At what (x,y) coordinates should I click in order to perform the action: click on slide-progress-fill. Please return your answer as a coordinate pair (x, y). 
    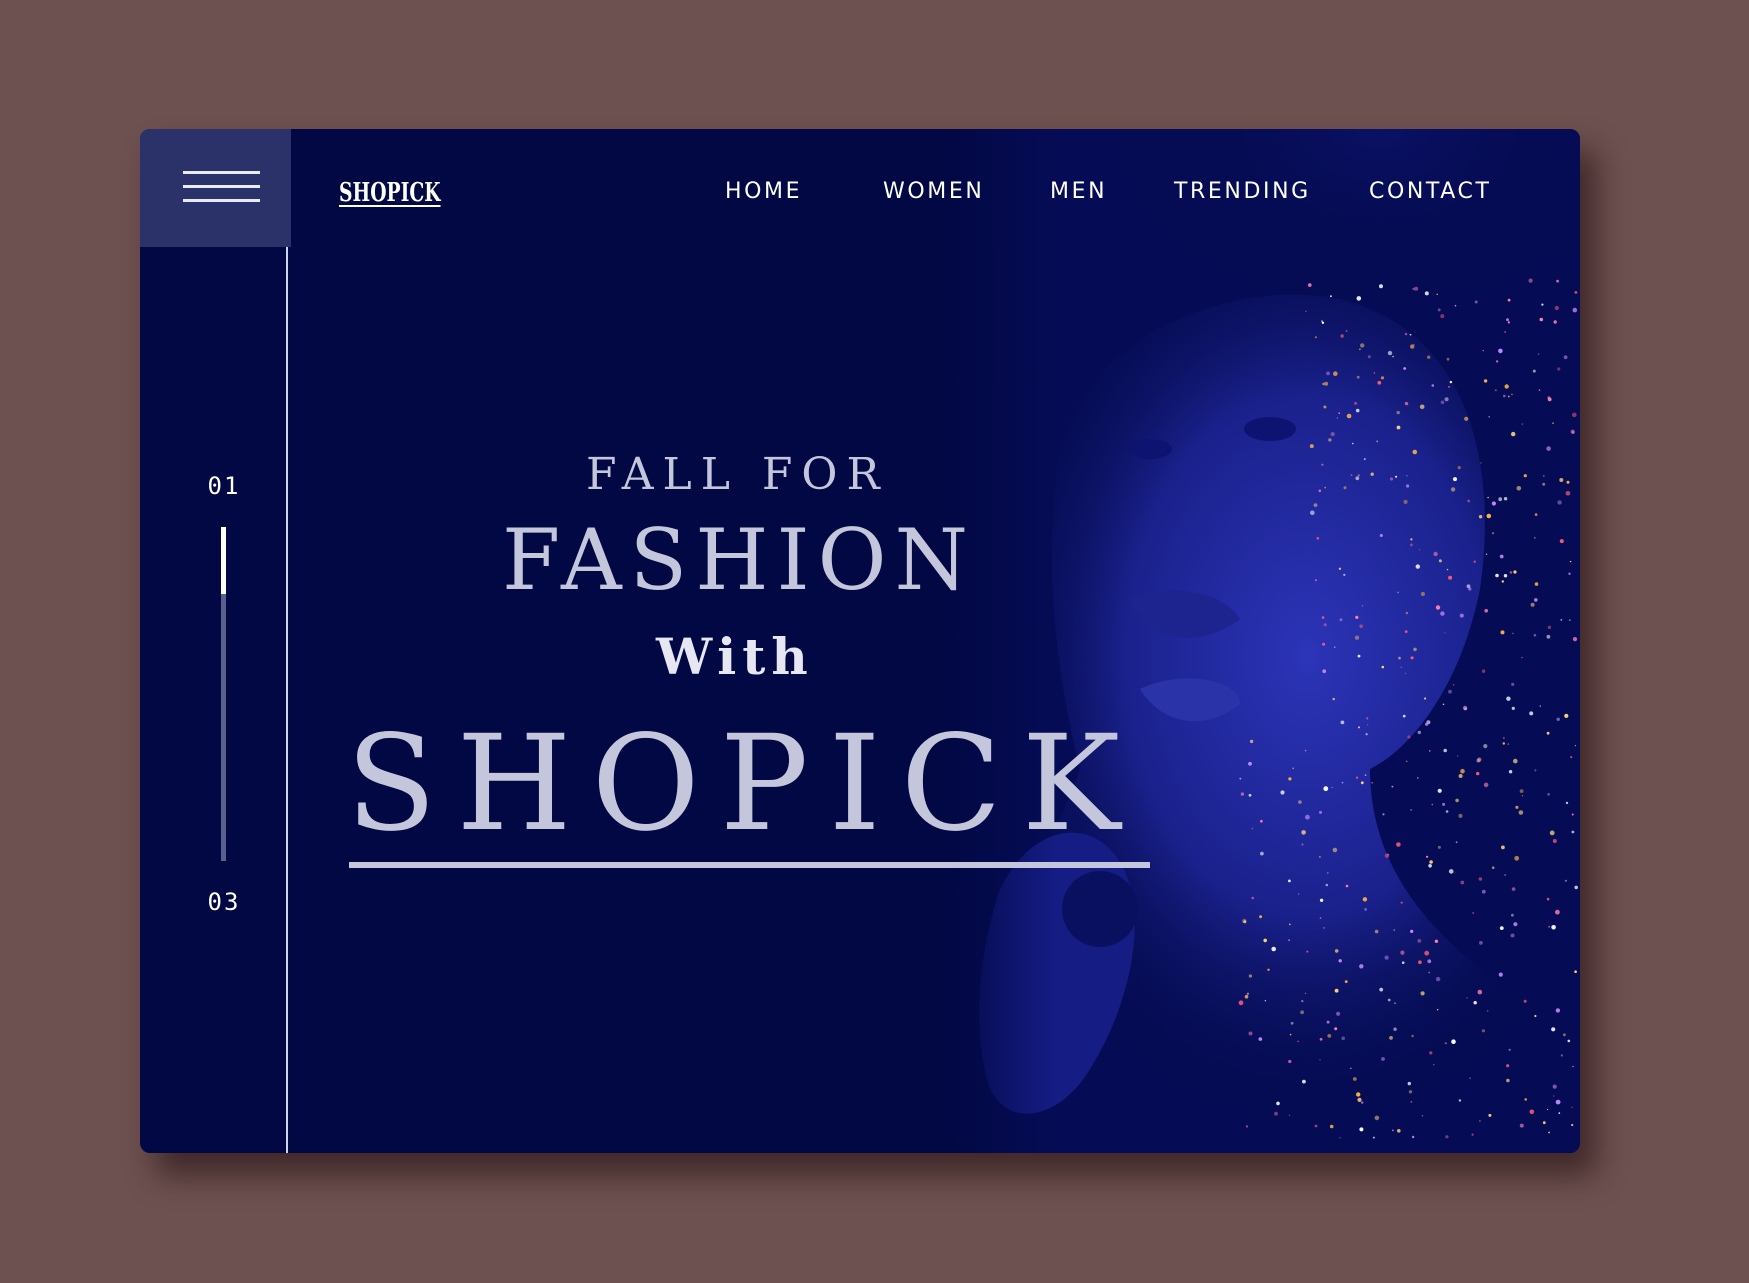
    Looking at the image, I should click on (223, 560).